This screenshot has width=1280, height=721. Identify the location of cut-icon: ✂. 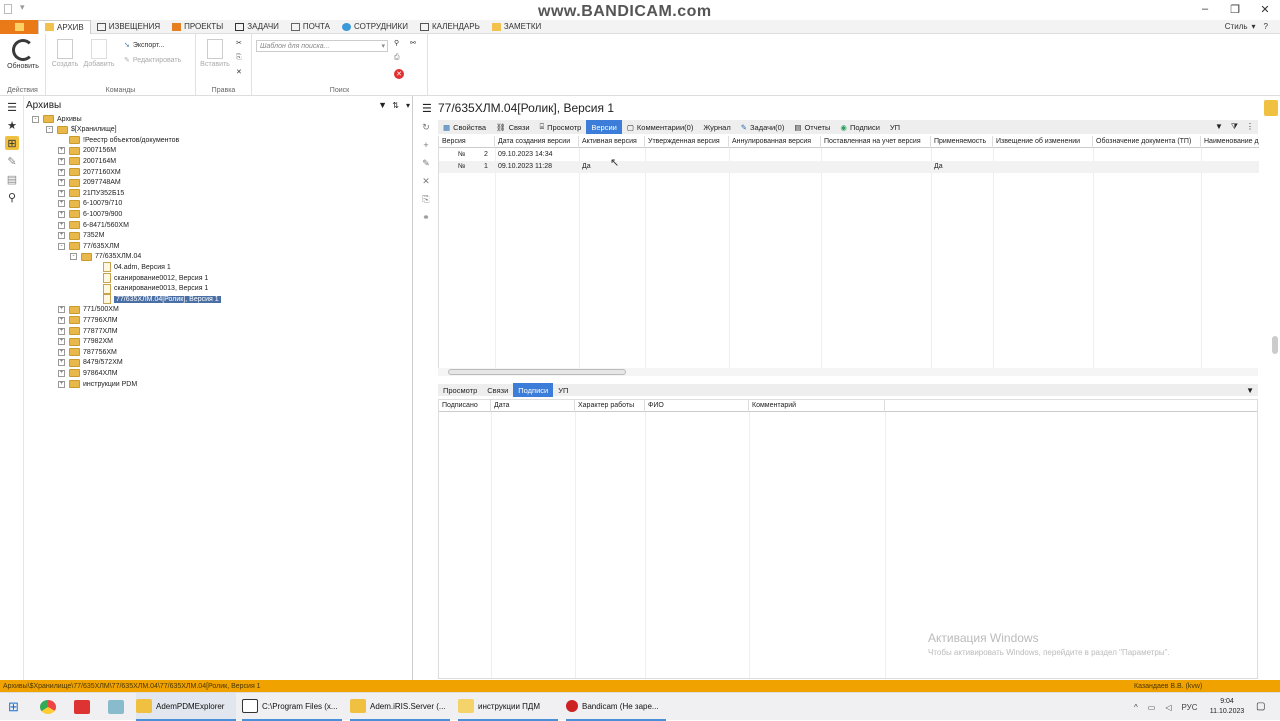
(239, 43).